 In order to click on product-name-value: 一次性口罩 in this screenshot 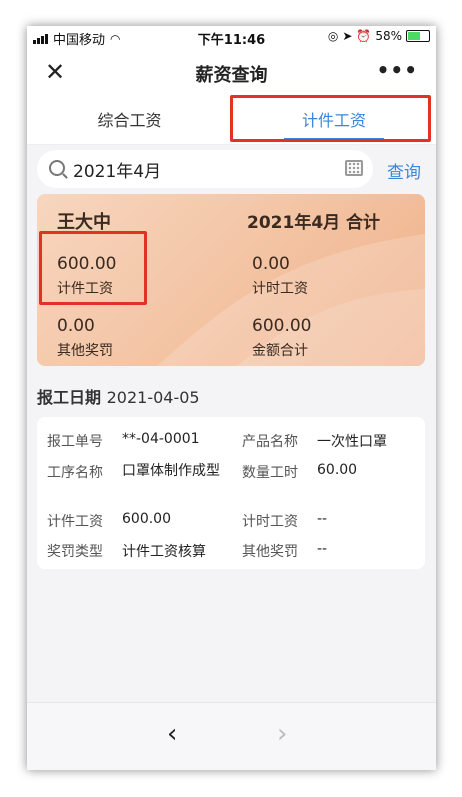, I will do `click(352, 442)`.